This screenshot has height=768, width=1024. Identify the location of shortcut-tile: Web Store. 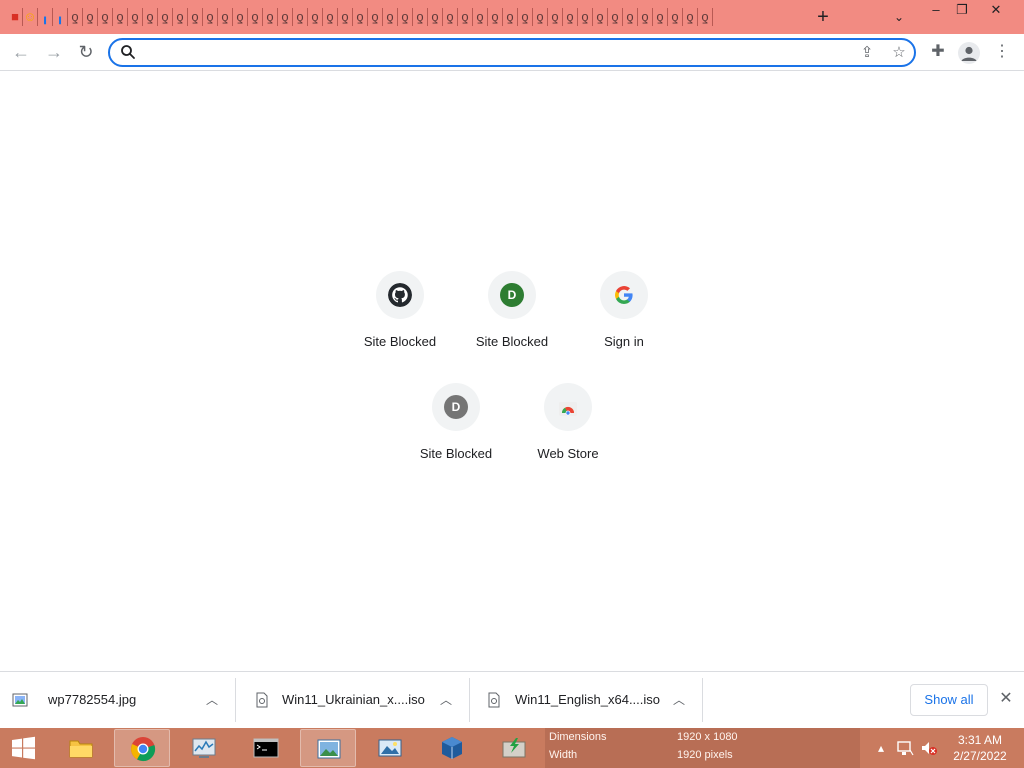
(568, 439).